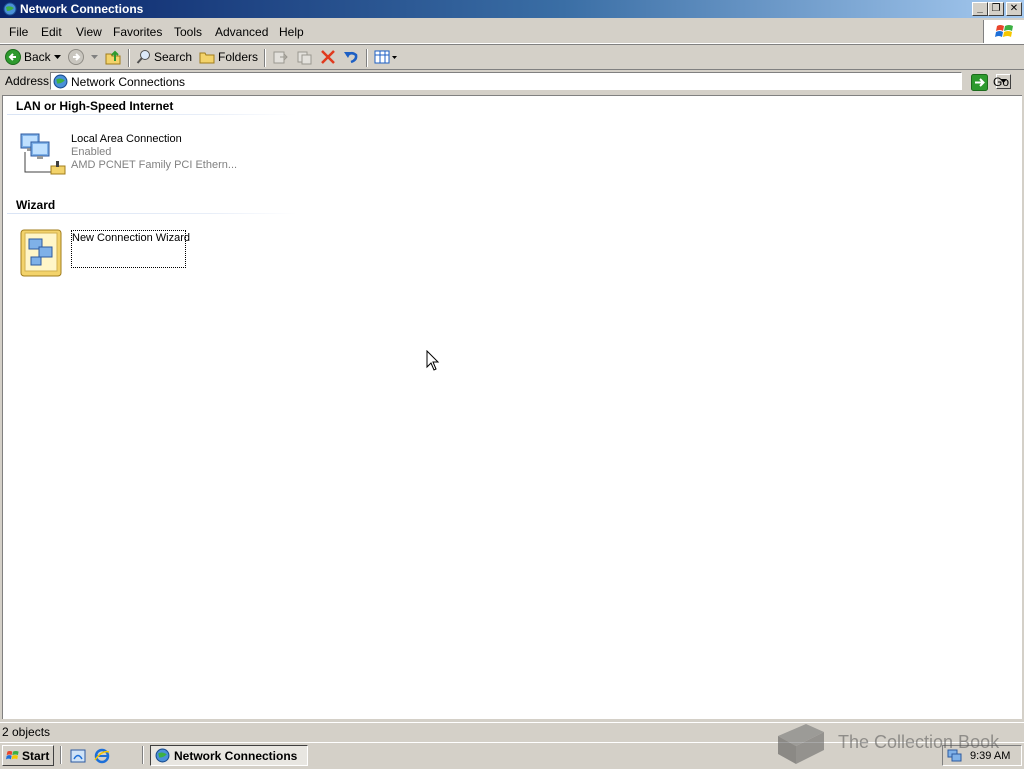 The width and height of the screenshot is (1024, 769). I want to click on window-title: Network Connections, so click(82, 9).